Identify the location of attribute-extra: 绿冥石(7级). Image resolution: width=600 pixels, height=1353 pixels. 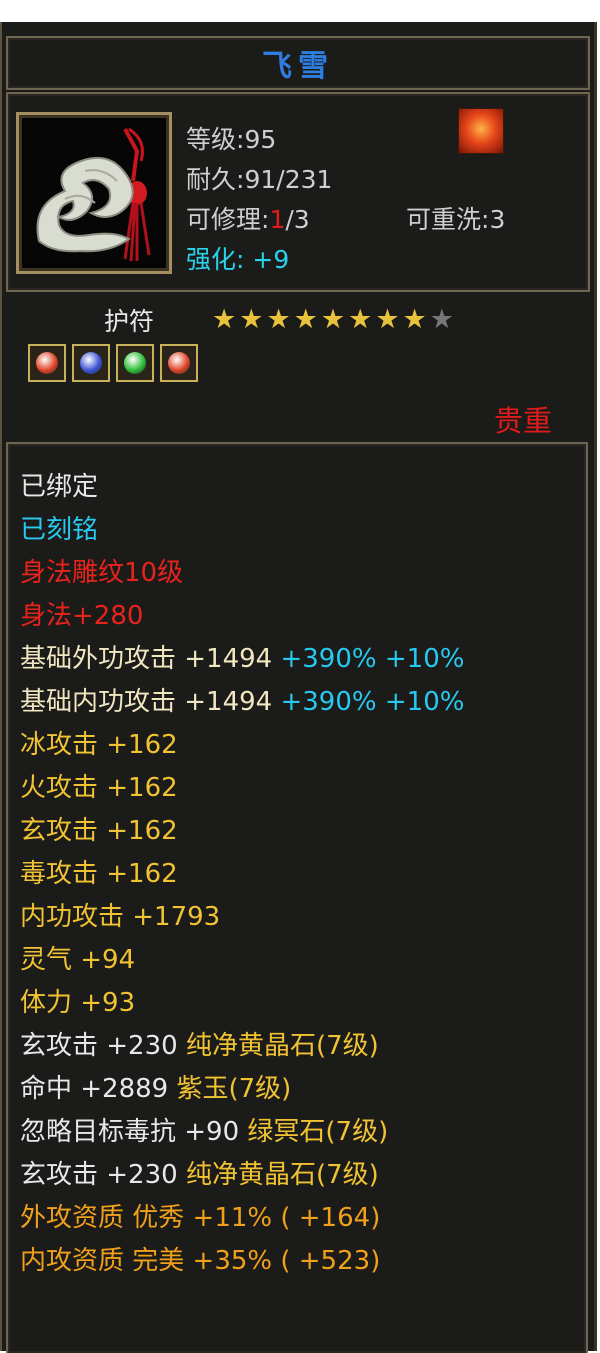
(314, 1132).